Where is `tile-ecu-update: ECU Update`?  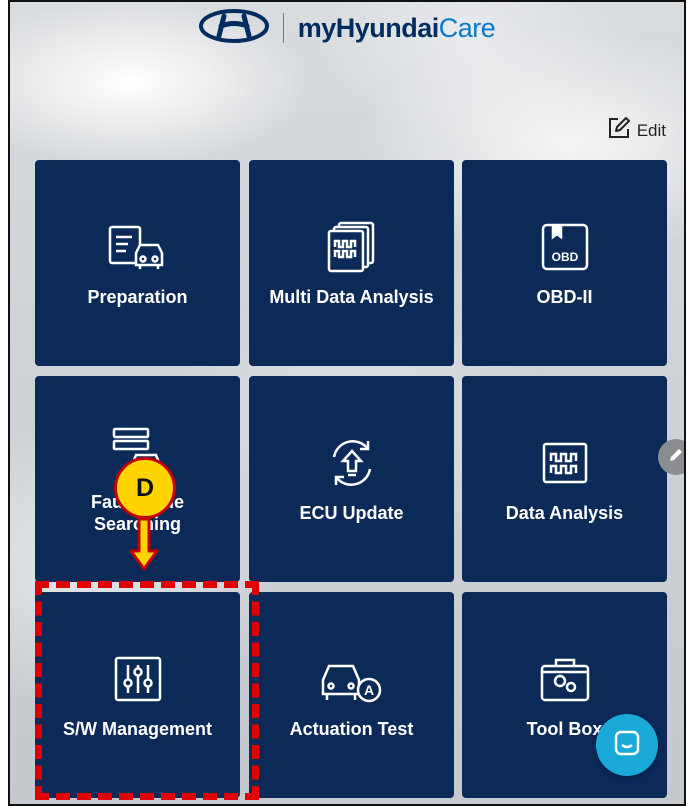
tile-ecu-update: ECU Update is located at coordinates (351, 479).